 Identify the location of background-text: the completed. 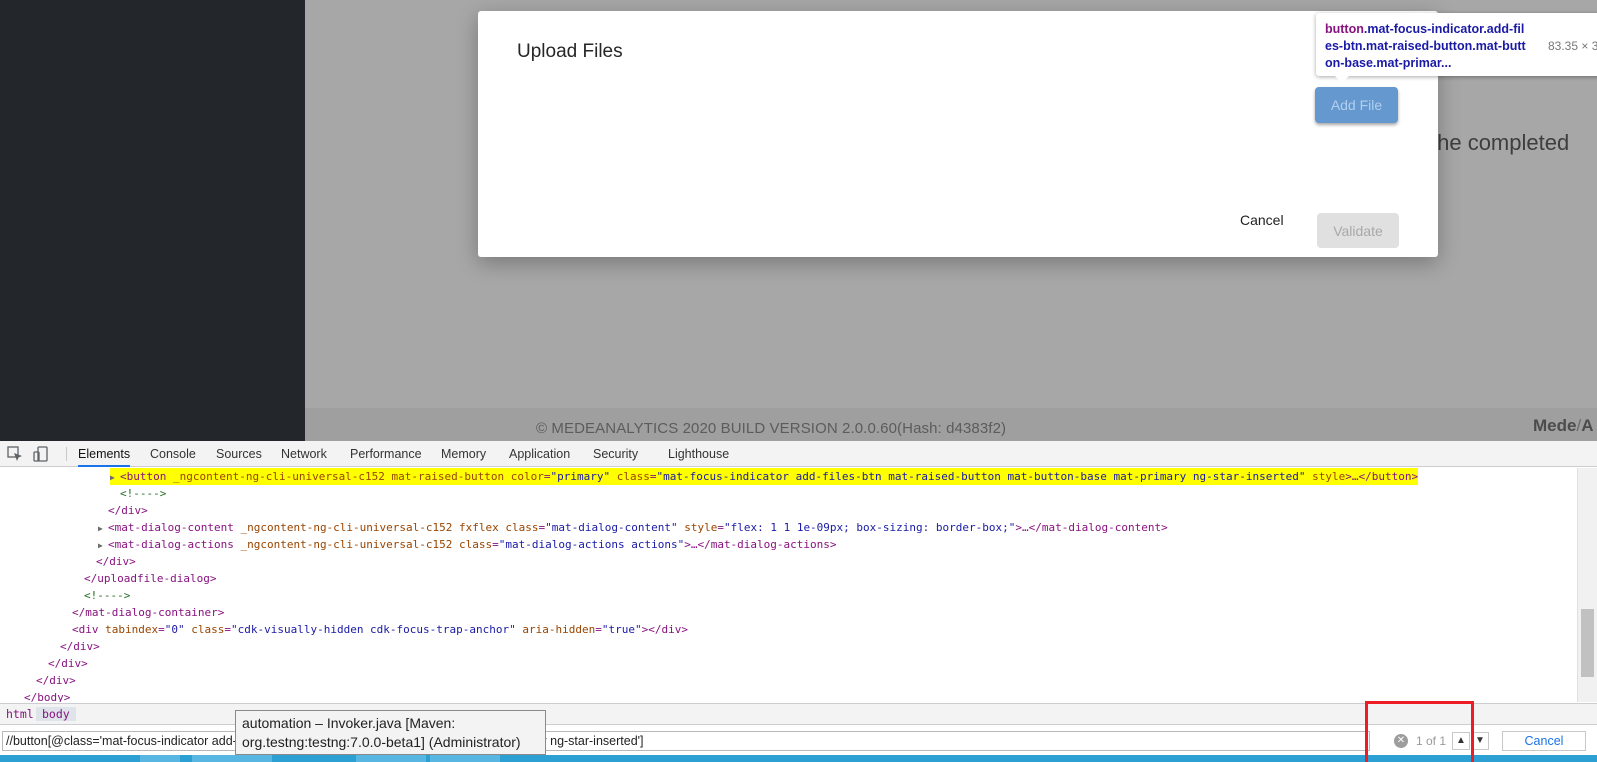
(1494, 143).